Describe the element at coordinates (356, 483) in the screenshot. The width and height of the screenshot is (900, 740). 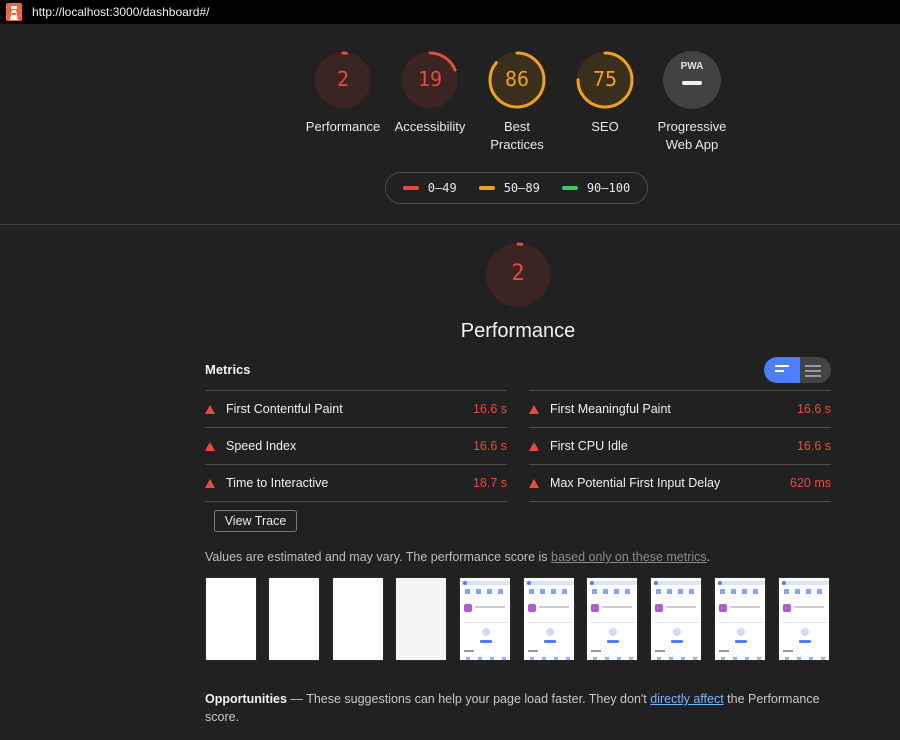
I see `metric-row: Time to Interactive 18.7 s` at that location.